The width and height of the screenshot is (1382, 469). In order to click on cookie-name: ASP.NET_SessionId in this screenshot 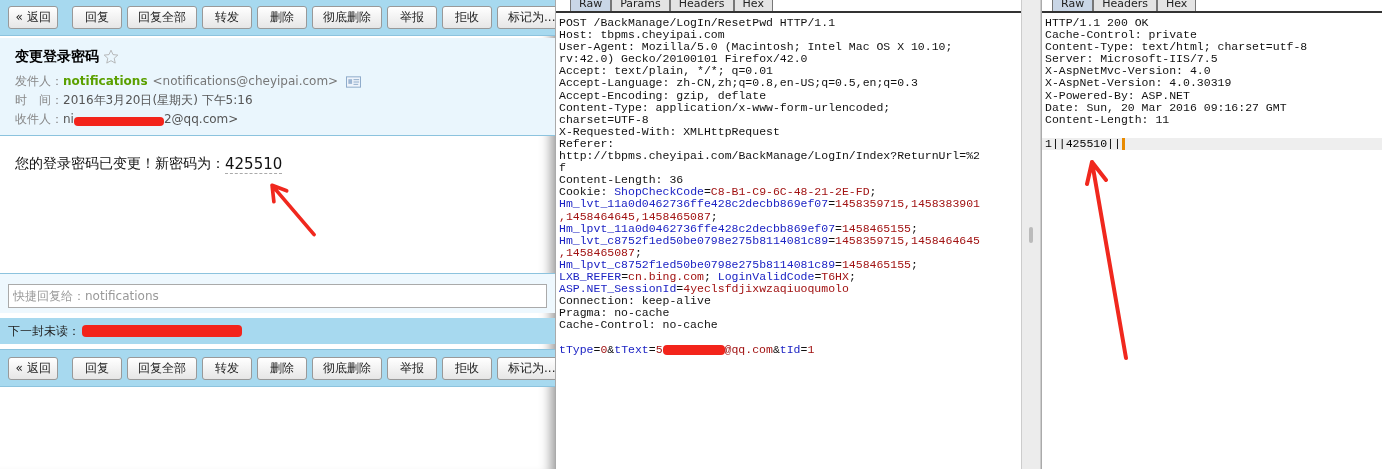, I will do `click(618, 289)`.